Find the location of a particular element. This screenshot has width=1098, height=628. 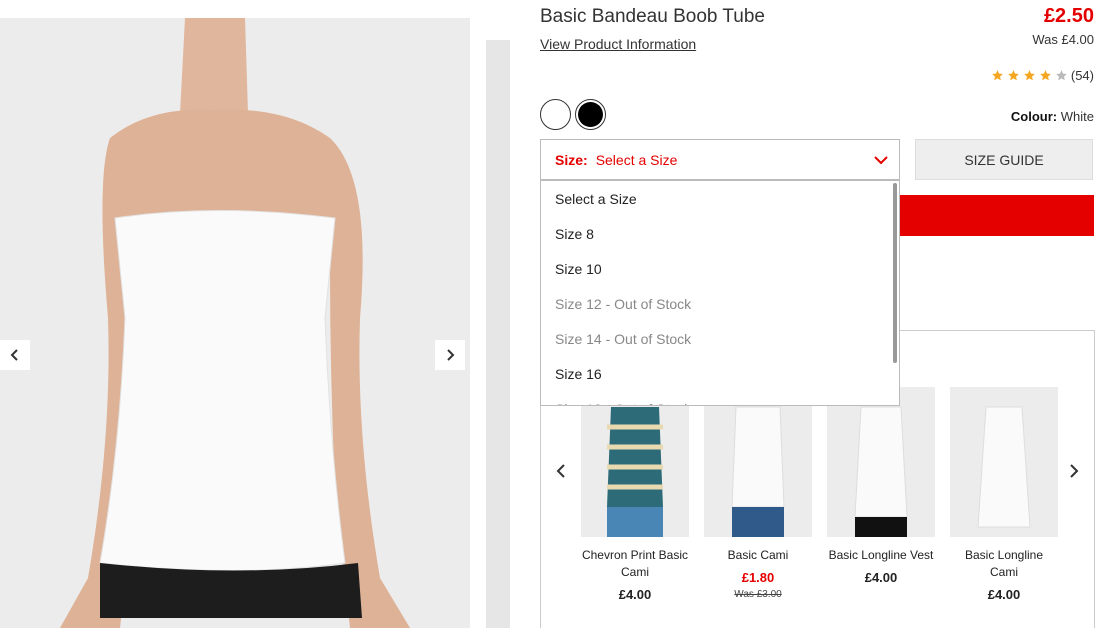

was-price: Was £4.00 is located at coordinates (1063, 39).